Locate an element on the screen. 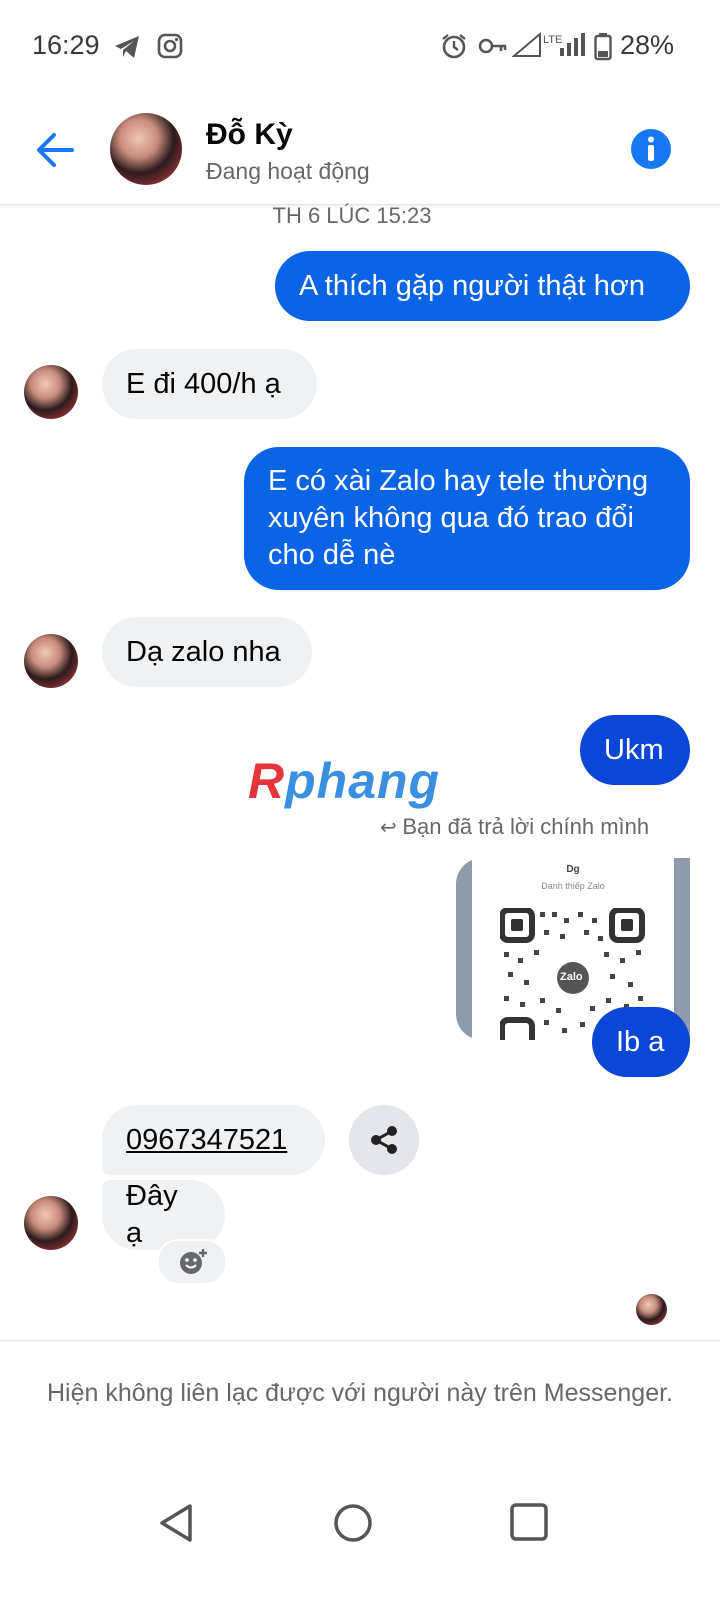 This screenshot has width=720, height=1600. message-incoming: E đi 400/h ạ is located at coordinates (209, 384).